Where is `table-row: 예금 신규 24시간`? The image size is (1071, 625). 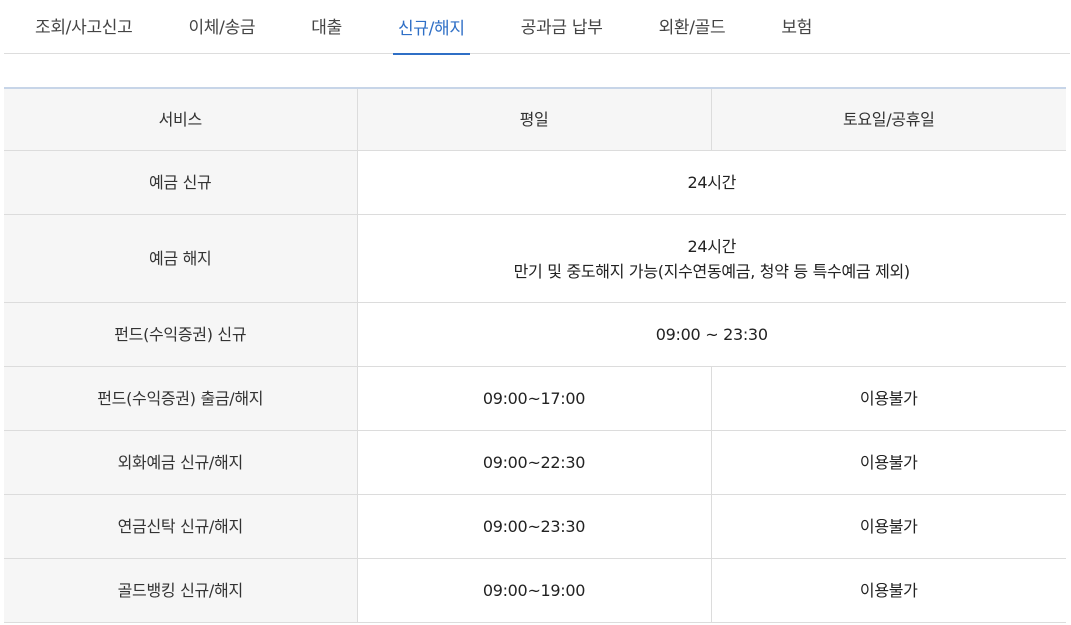
table-row: 예금 신규 24시간 is located at coordinates (535, 182).